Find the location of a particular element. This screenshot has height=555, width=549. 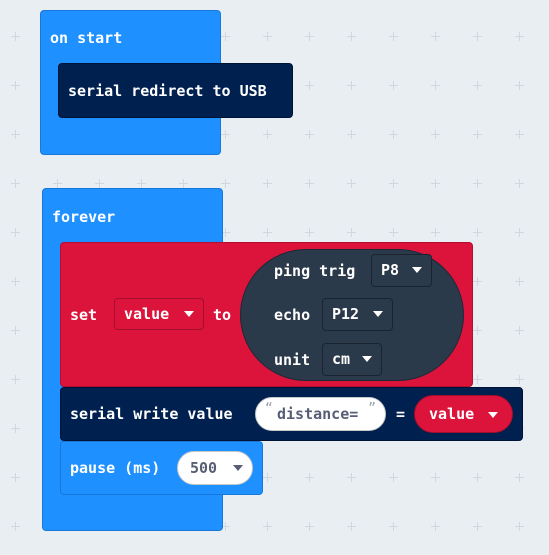

close-quote-icon: ” is located at coordinates (372, 408).